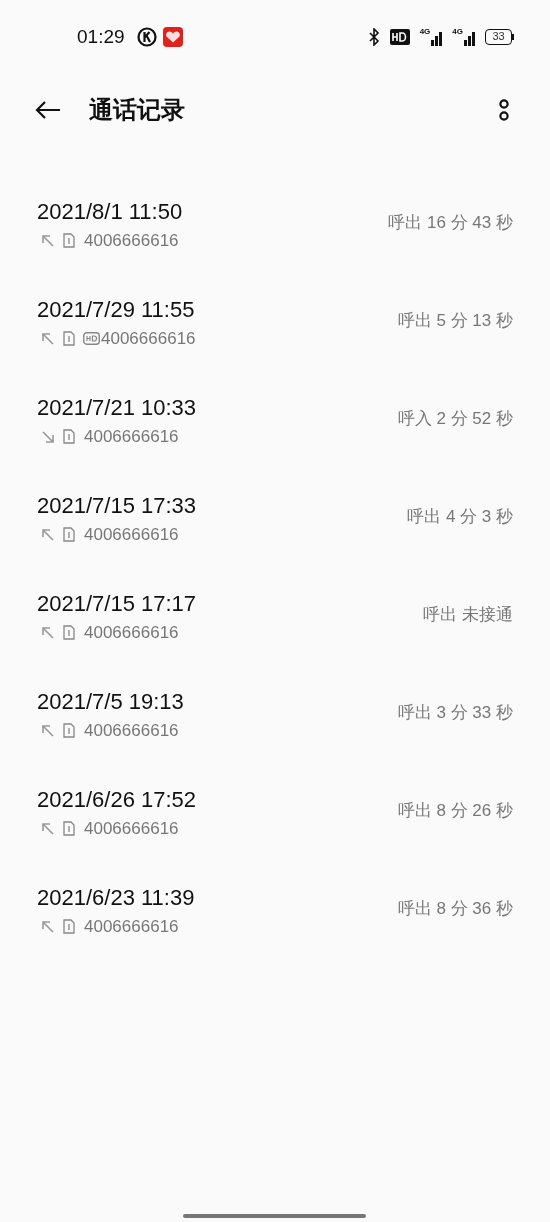 This screenshot has height=1222, width=550. Describe the element at coordinates (504, 110) in the screenshot. I see `more-icon` at that location.